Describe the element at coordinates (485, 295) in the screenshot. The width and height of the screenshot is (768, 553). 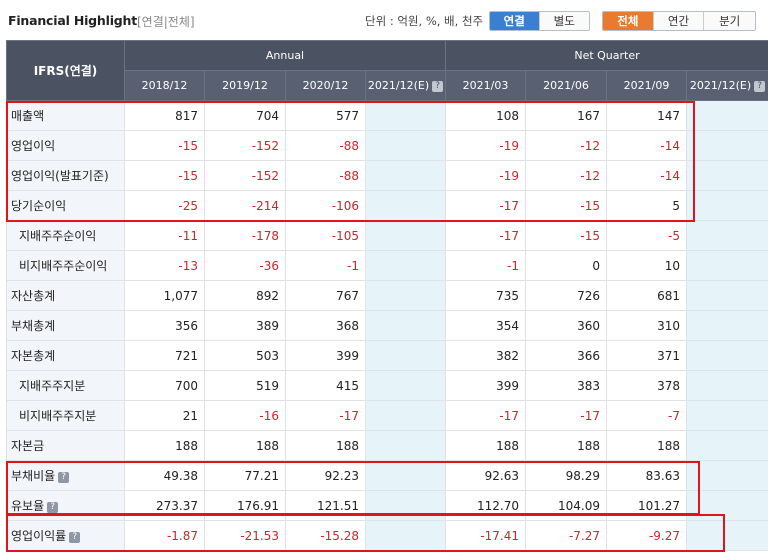
I see `value-cell: 735` at that location.